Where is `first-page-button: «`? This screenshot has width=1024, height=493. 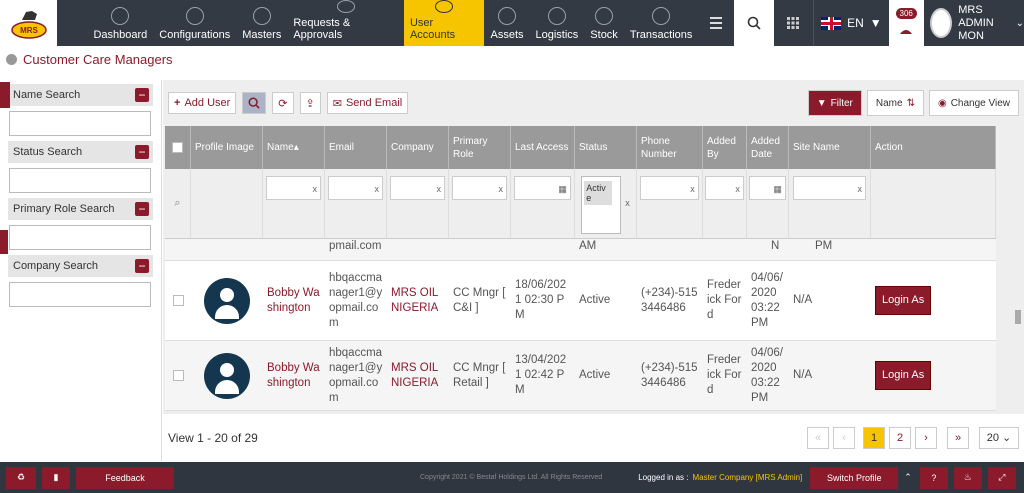 first-page-button: « is located at coordinates (818, 437).